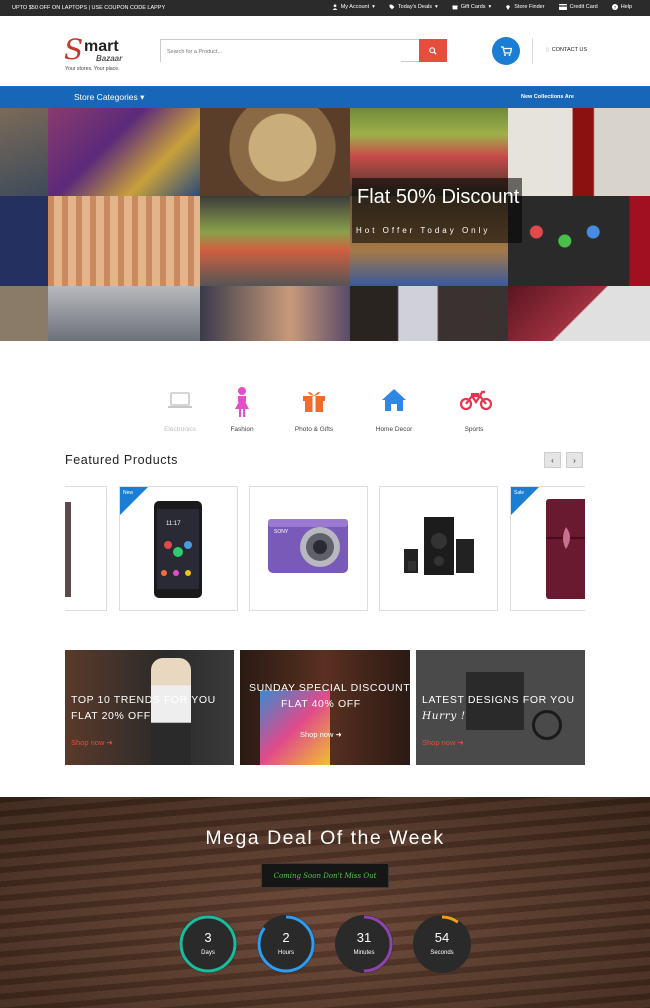 The height and width of the screenshot is (1008, 650). Describe the element at coordinates (173, 524) in the screenshot. I see `svg-text: 11:17` at that location.